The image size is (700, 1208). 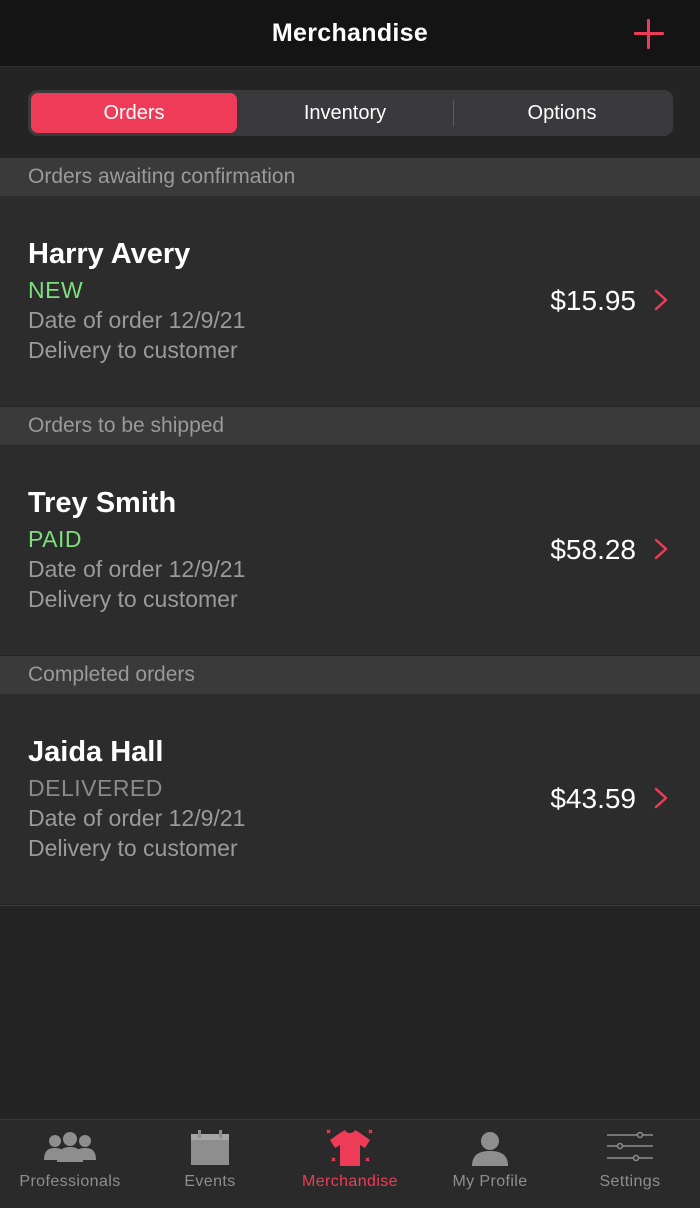 What do you see at coordinates (630, 1164) in the screenshot?
I see `tab-settings: Settings` at bounding box center [630, 1164].